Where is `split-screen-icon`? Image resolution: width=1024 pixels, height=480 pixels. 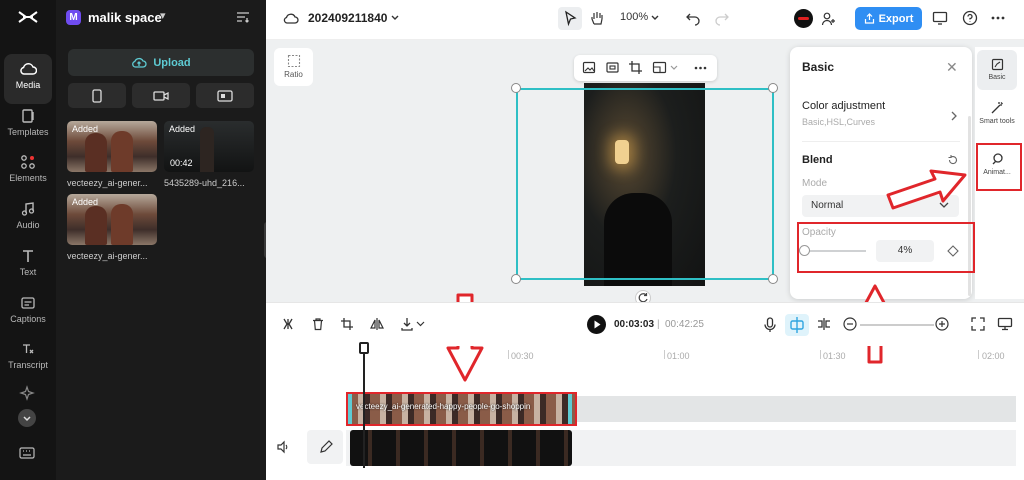 split-screen-icon is located at coordinates (824, 324).